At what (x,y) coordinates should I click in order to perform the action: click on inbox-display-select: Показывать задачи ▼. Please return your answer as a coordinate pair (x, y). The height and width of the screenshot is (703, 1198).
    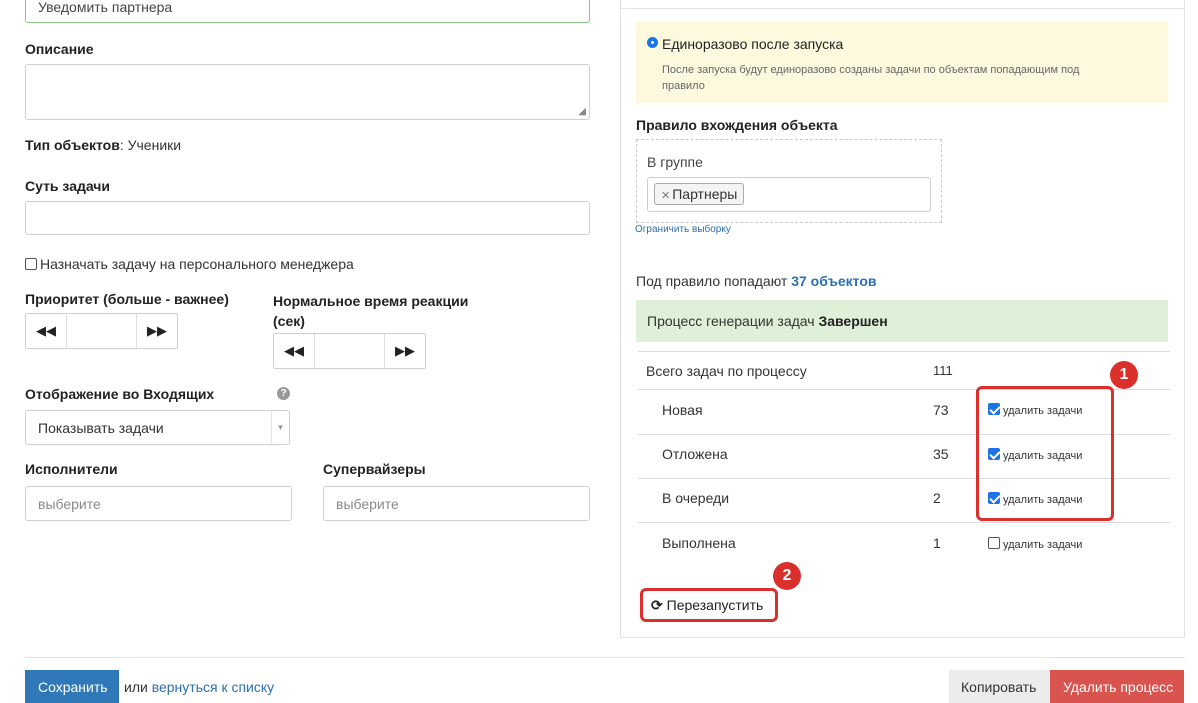
    Looking at the image, I should click on (157, 427).